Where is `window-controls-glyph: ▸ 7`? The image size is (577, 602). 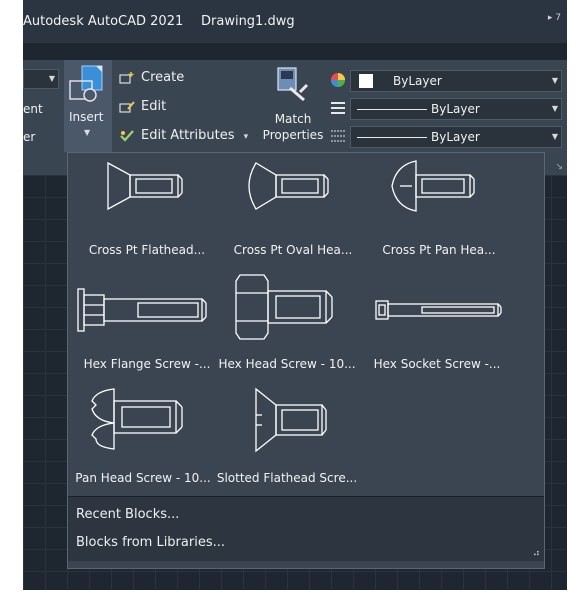
window-controls-glyph: ▸ 7 is located at coordinates (554, 18).